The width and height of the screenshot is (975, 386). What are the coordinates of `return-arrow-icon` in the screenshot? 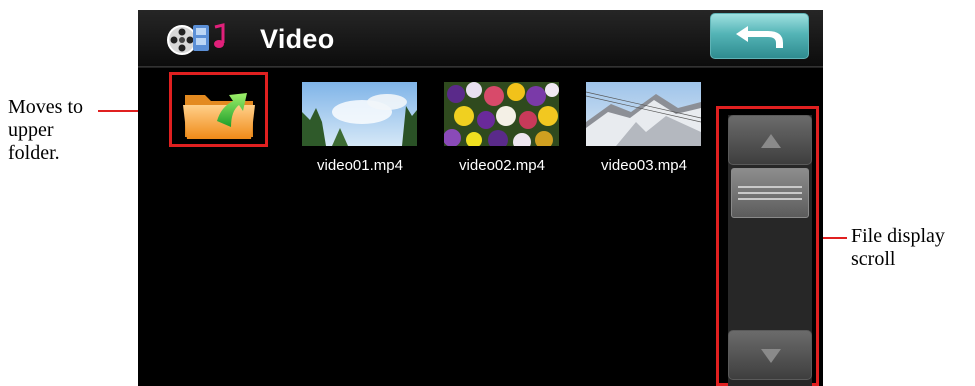 It's located at (759, 37).